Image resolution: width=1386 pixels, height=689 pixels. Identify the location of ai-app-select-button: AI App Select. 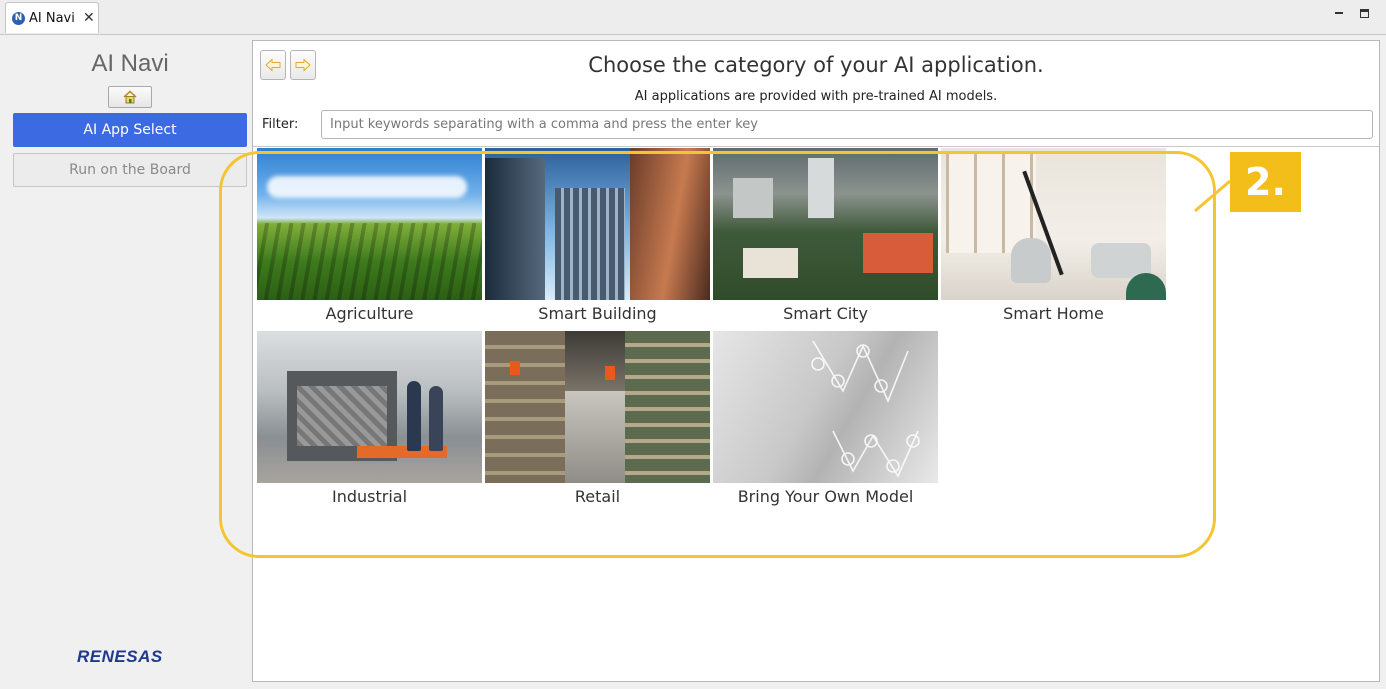
(130, 130).